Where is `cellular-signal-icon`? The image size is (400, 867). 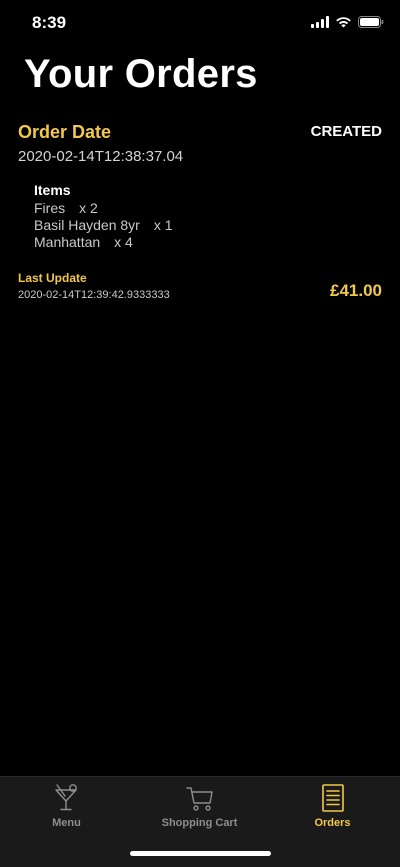 cellular-signal-icon is located at coordinates (320, 24).